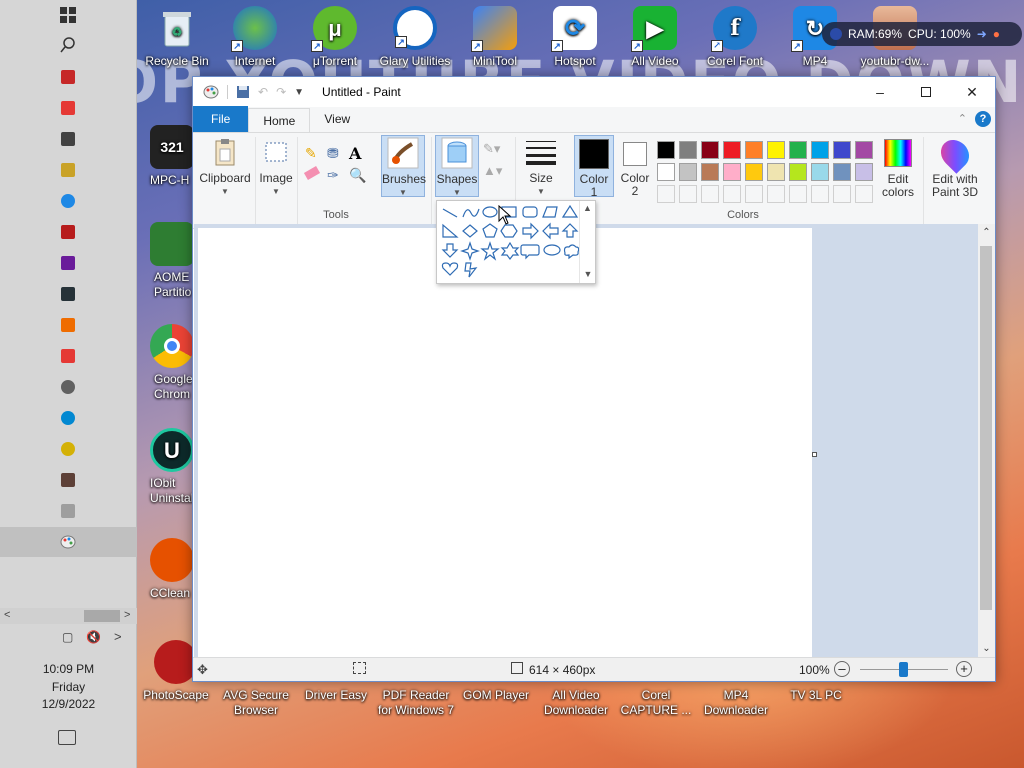 This screenshot has height=768, width=1024. What do you see at coordinates (587, 242) in the screenshot?
I see `gallery-scrollbar: ▲ ▼` at bounding box center [587, 242].